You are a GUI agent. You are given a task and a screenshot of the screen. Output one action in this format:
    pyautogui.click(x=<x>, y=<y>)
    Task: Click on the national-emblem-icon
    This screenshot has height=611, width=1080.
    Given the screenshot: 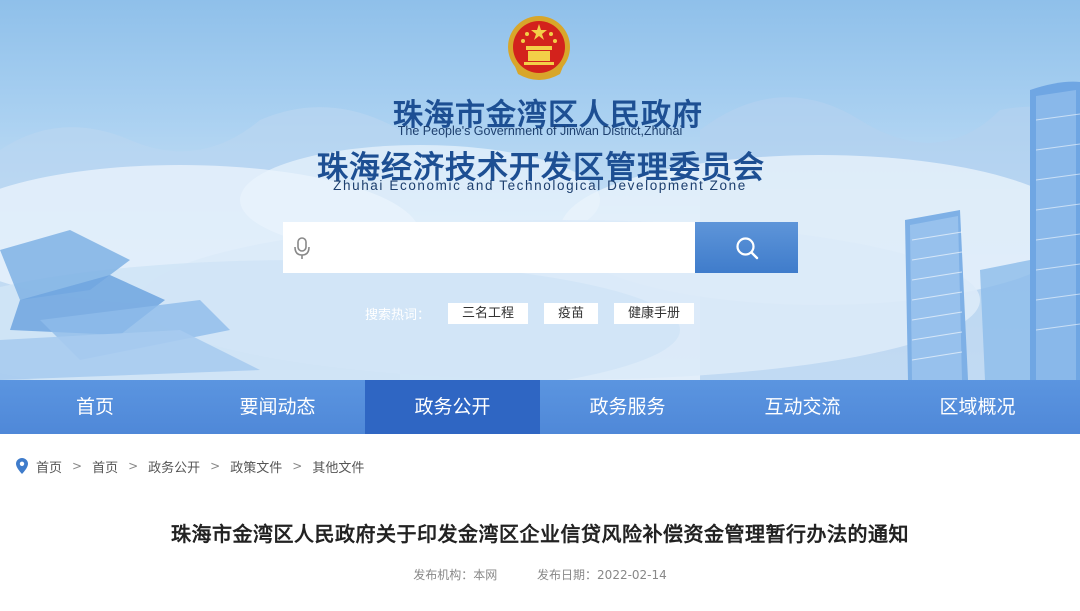 What is the action you would take?
    pyautogui.click(x=539, y=48)
    